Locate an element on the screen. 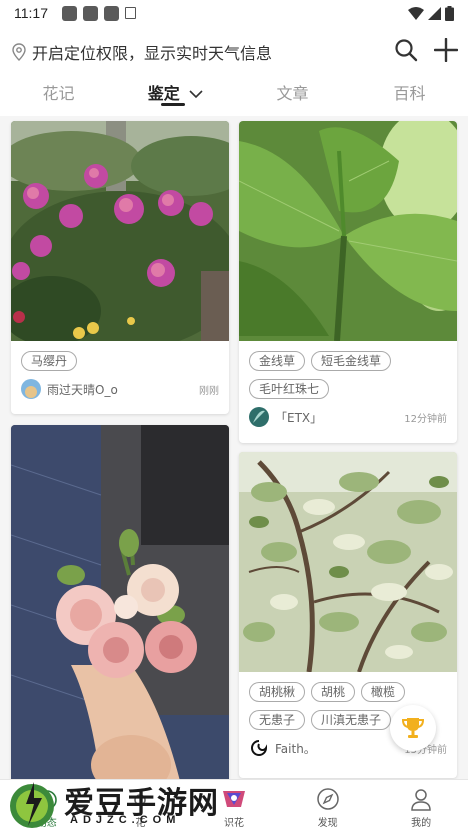 Image resolution: width=468 pixels, height=833 pixels. post-meta: 「ETX」 12分钟前 is located at coordinates (348, 413).